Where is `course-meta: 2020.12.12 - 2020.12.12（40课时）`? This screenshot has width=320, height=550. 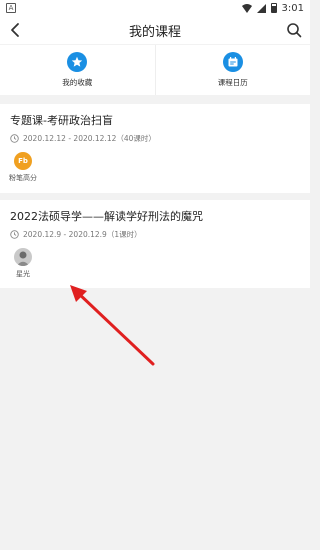 course-meta: 2020.12.12 - 2020.12.12（40课时） is located at coordinates (155, 138).